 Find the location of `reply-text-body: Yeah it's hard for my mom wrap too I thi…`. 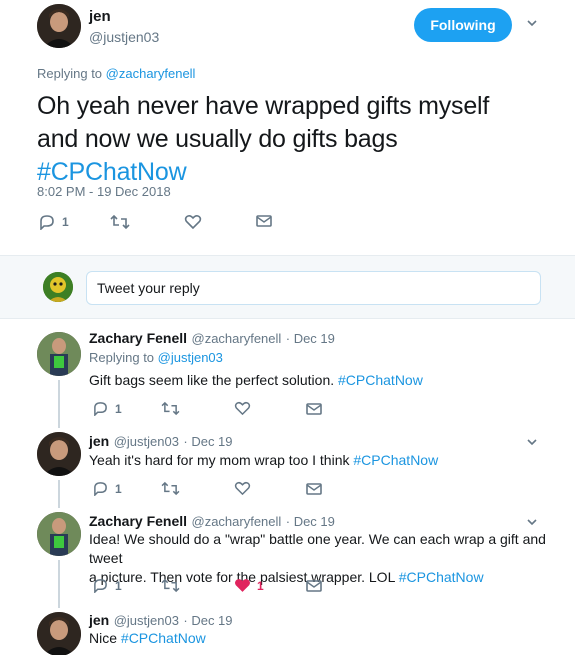

reply-text-body: Yeah it's hard for my mom wrap too I thi… is located at coordinates (221, 460).